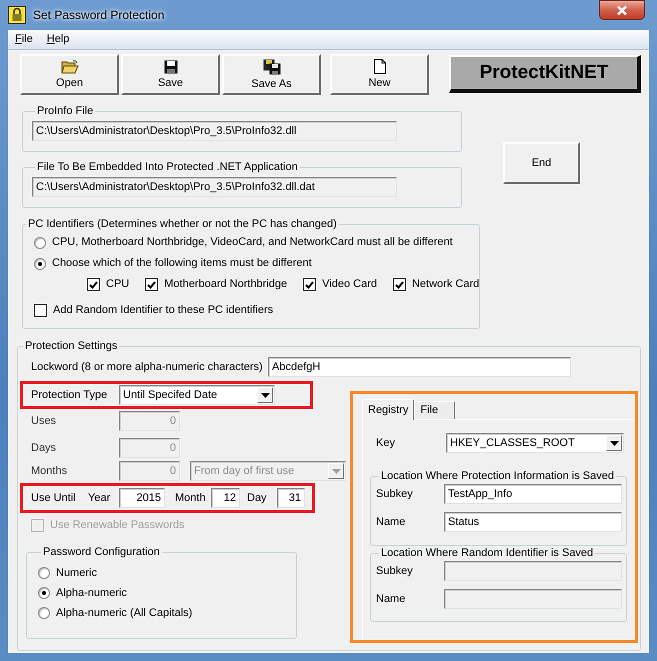  I want to click on text-field: Status, so click(533, 522).